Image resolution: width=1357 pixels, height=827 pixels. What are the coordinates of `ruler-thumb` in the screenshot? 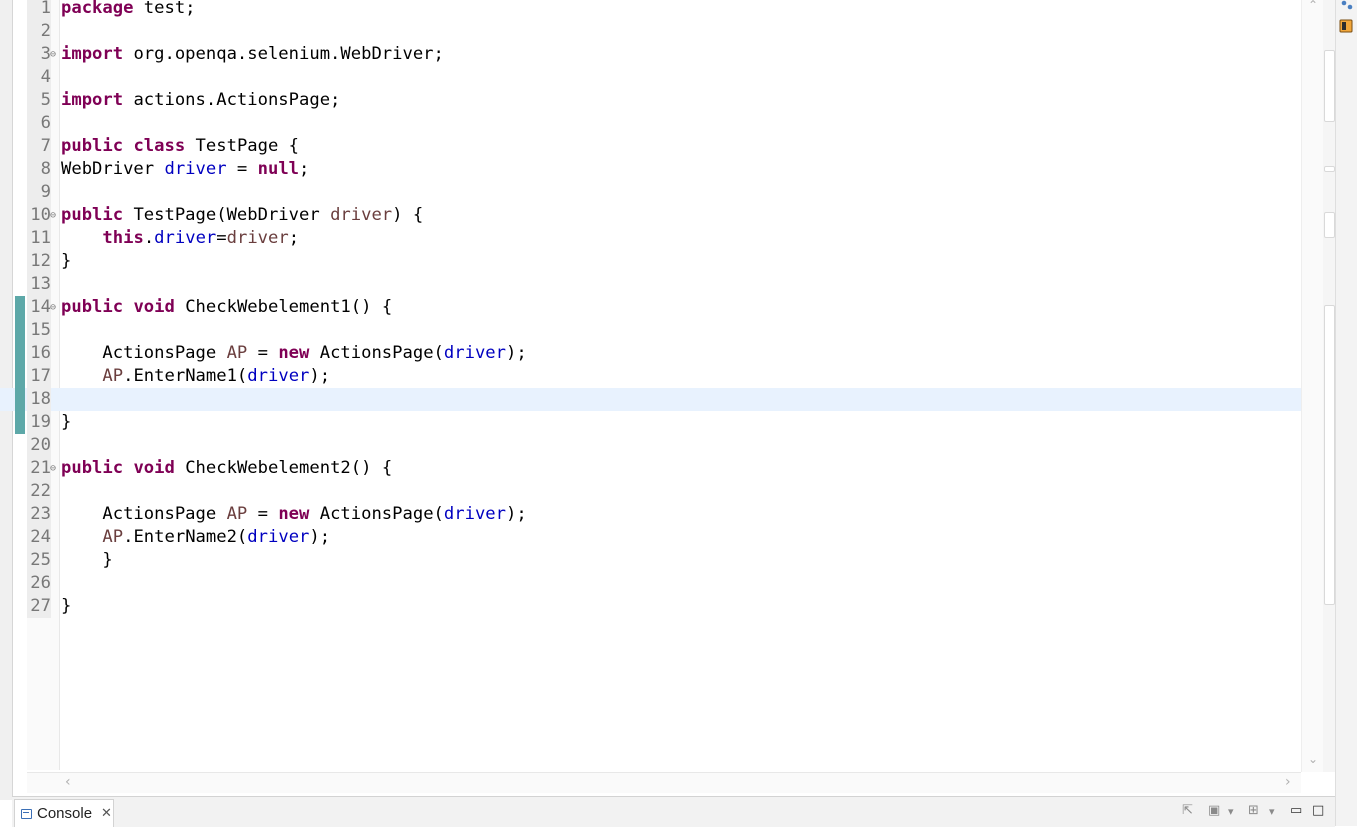 It's located at (1329, 86).